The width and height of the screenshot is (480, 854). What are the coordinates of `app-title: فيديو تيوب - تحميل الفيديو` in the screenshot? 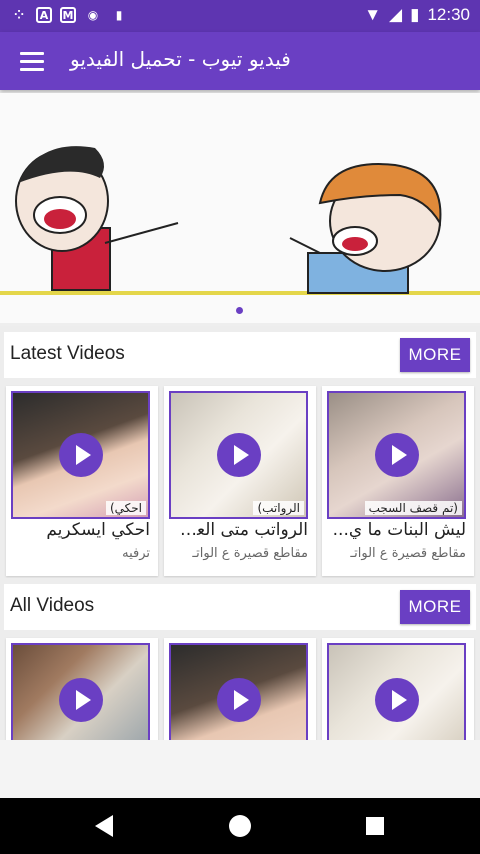 It's located at (180, 59).